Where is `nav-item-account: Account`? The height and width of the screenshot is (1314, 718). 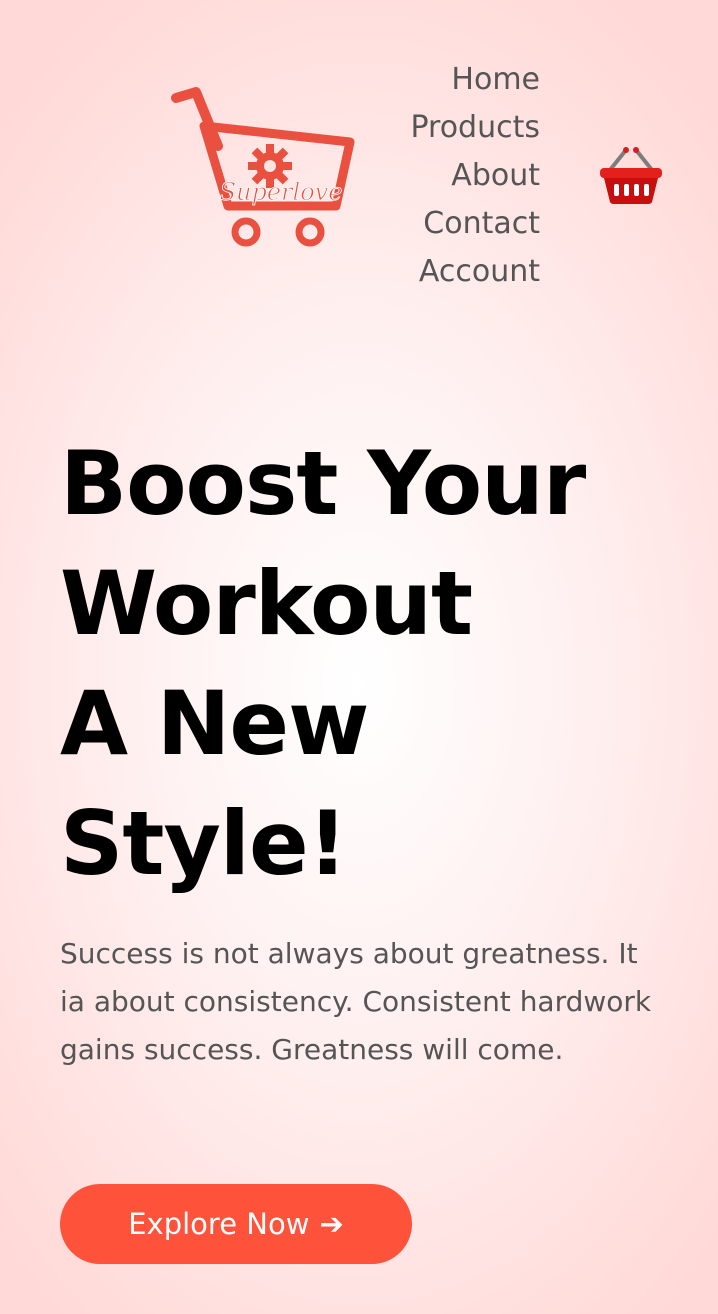 nav-item-account: Account is located at coordinates (475, 272).